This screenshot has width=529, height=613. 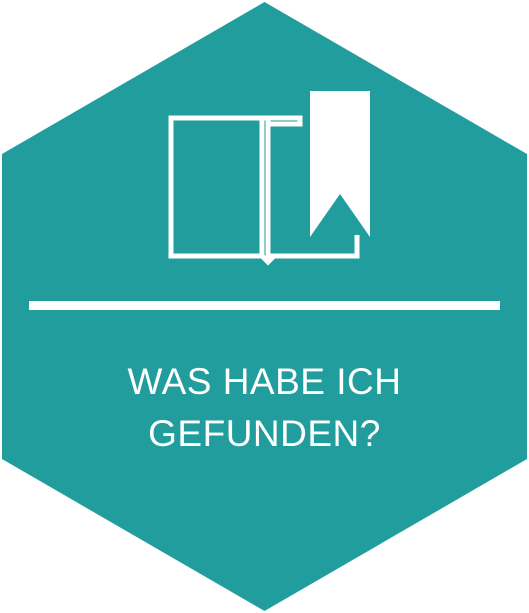 What do you see at coordinates (264, 381) in the screenshot?
I see `tile-title-line-1: WAS HABE ICH` at bounding box center [264, 381].